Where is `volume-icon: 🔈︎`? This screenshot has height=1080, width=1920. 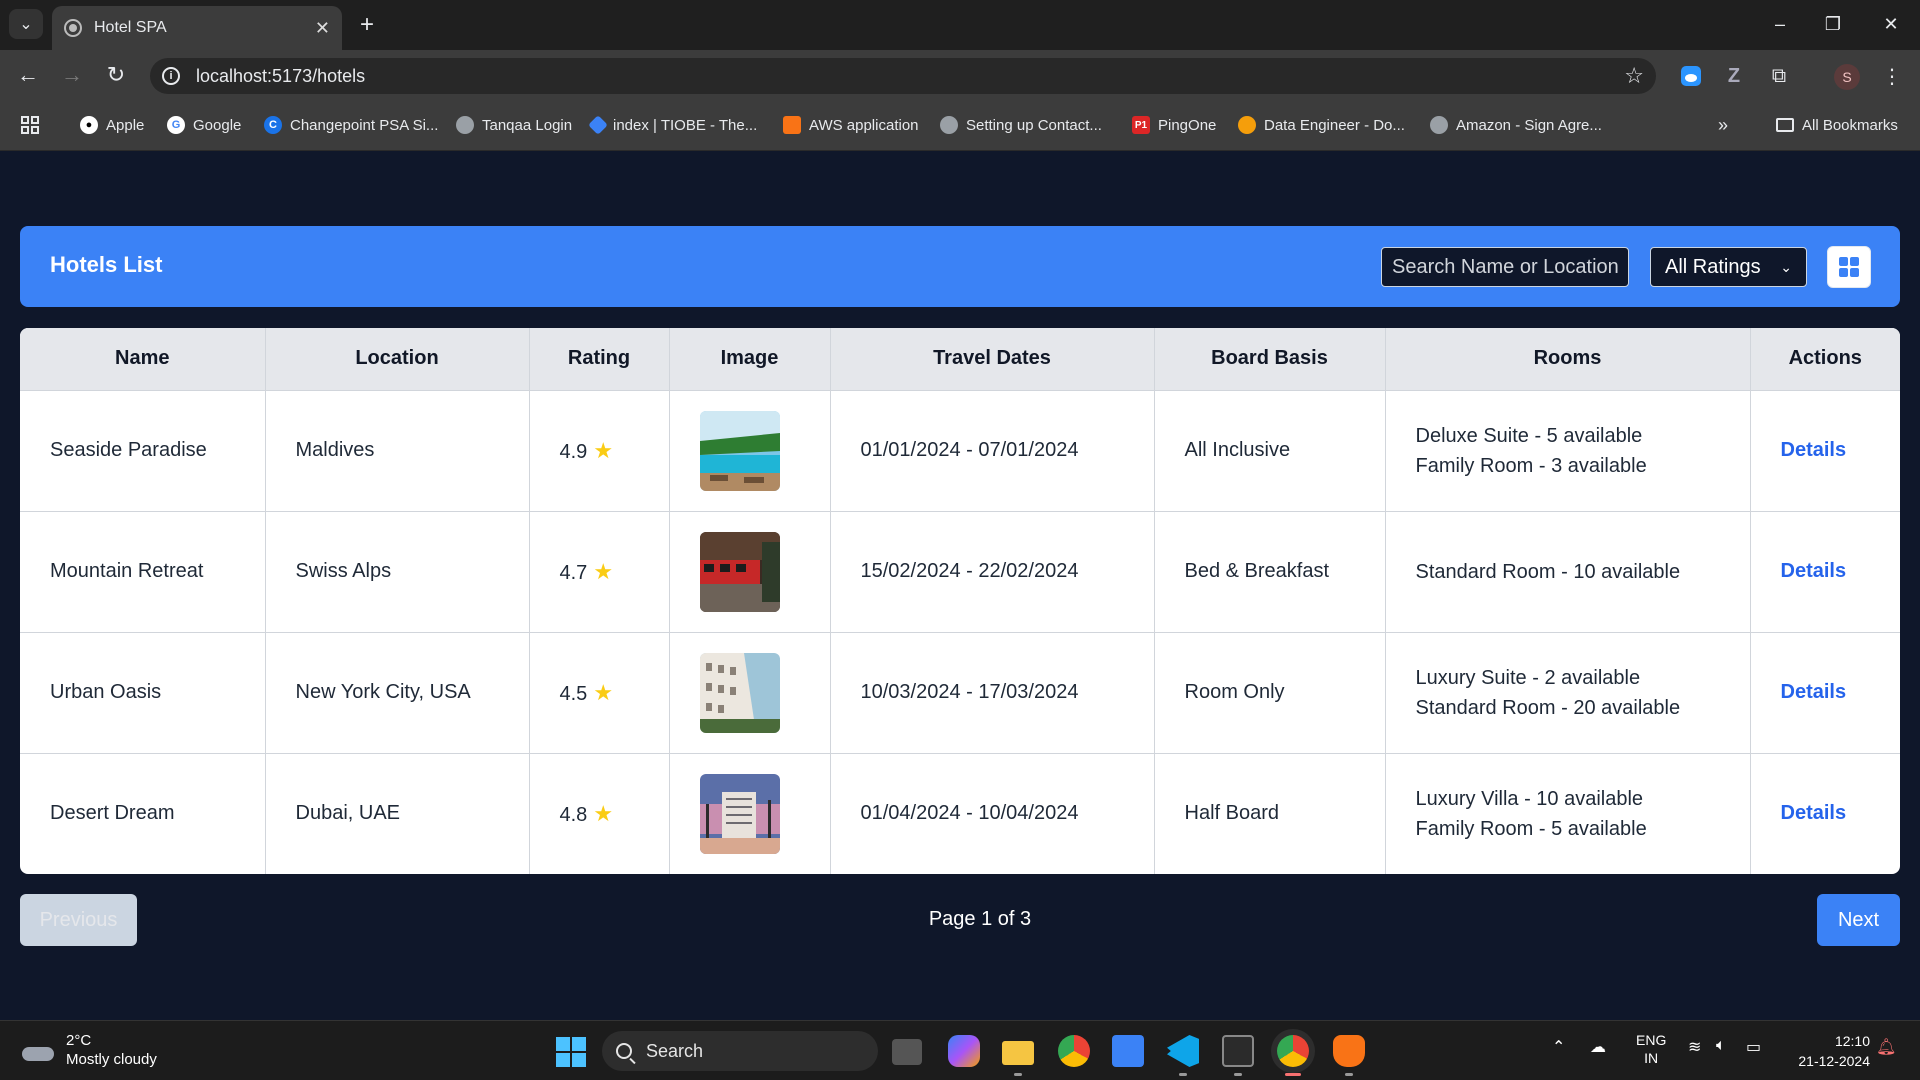
volume-icon: 🔈︎ is located at coordinates (1721, 1046).